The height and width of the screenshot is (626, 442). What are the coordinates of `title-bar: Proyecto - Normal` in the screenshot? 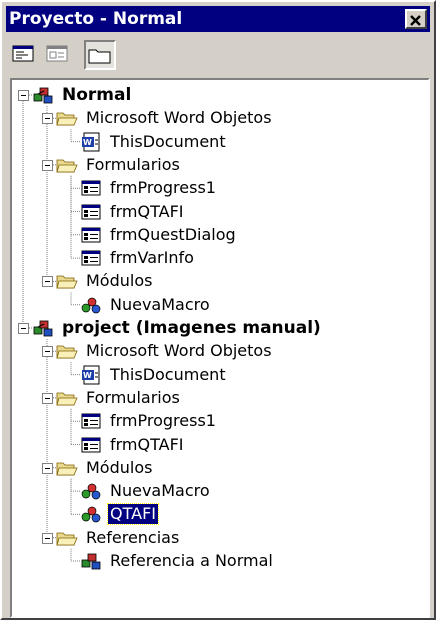 It's located at (218, 19).